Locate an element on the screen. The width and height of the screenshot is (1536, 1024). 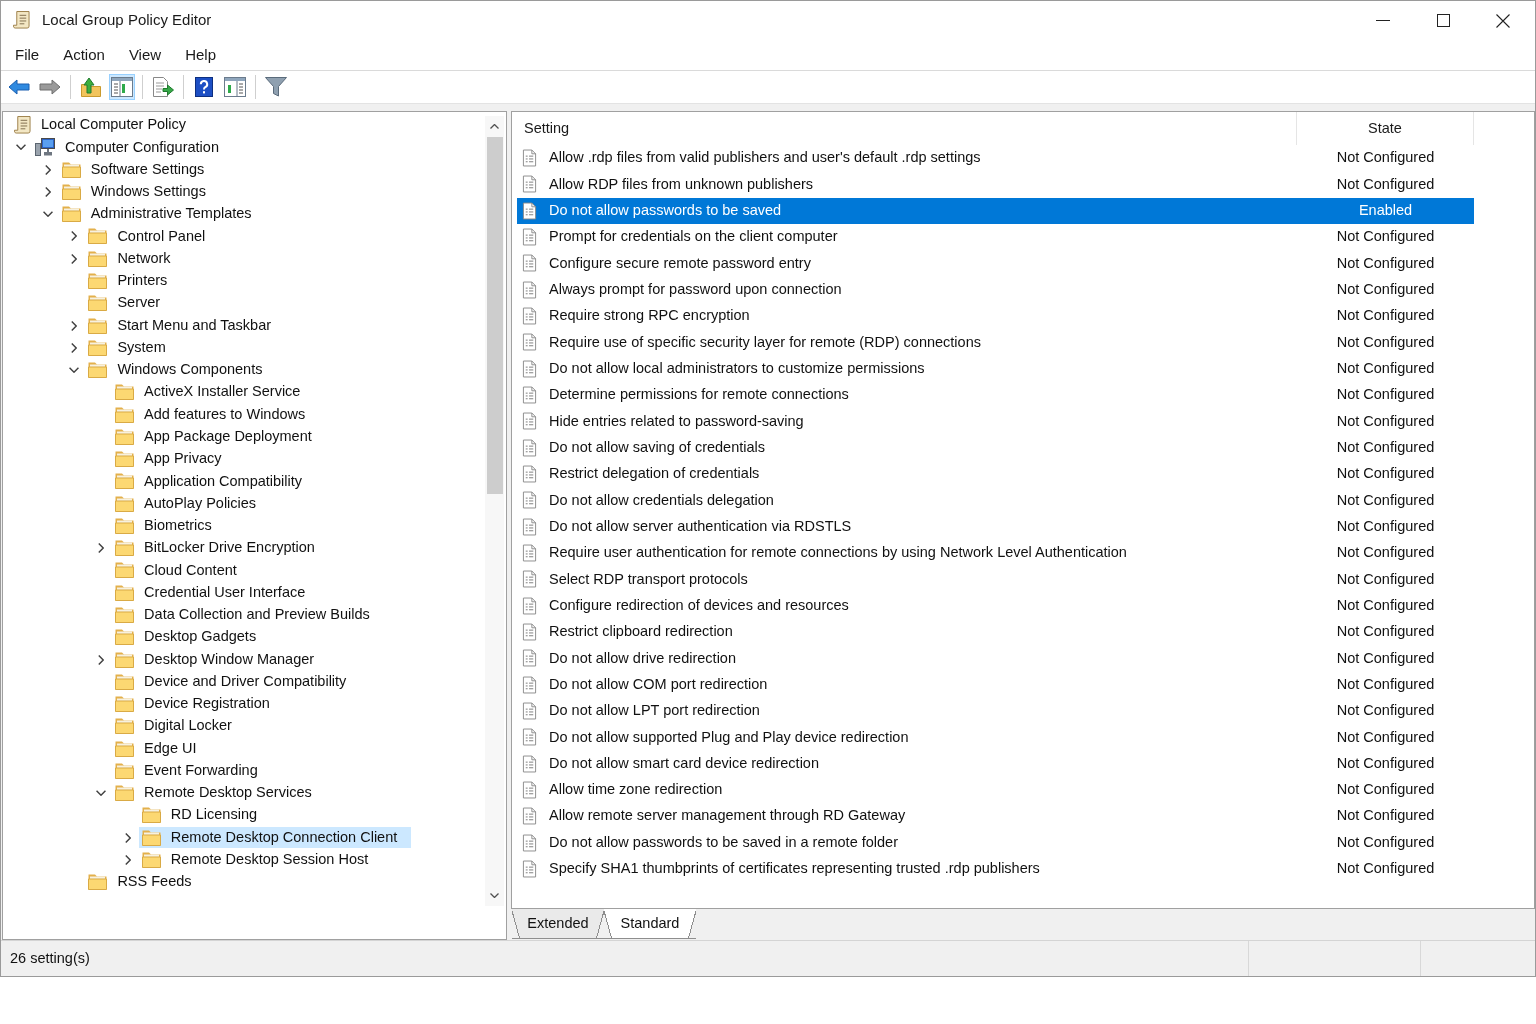
view-tab: Standard is located at coordinates (650, 924).